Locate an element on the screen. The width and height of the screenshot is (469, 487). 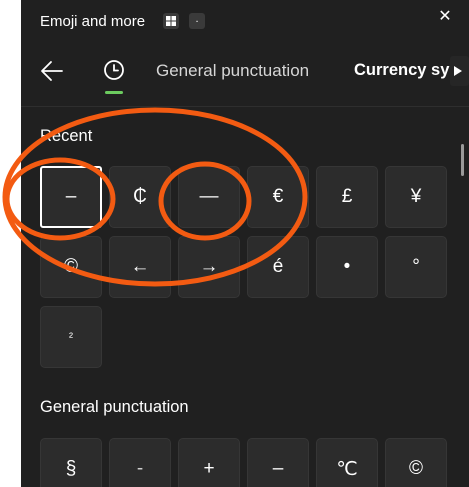
annotation-en-dash-circle is located at coordinates (60, 199).